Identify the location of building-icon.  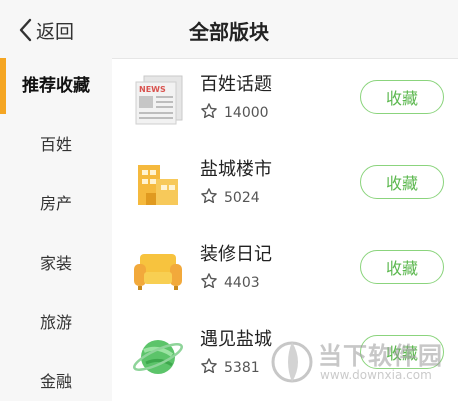
(158, 185).